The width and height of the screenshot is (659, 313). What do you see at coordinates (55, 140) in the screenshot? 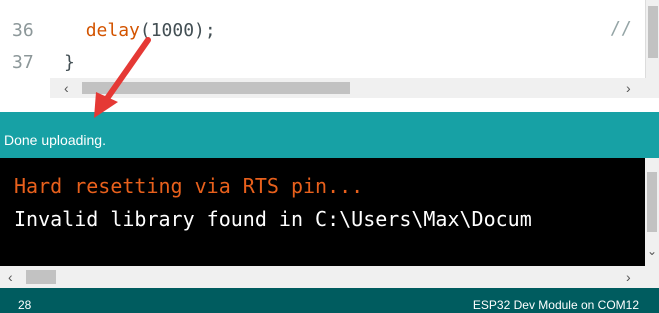
I see `status-message: Done uploading.` at bounding box center [55, 140].